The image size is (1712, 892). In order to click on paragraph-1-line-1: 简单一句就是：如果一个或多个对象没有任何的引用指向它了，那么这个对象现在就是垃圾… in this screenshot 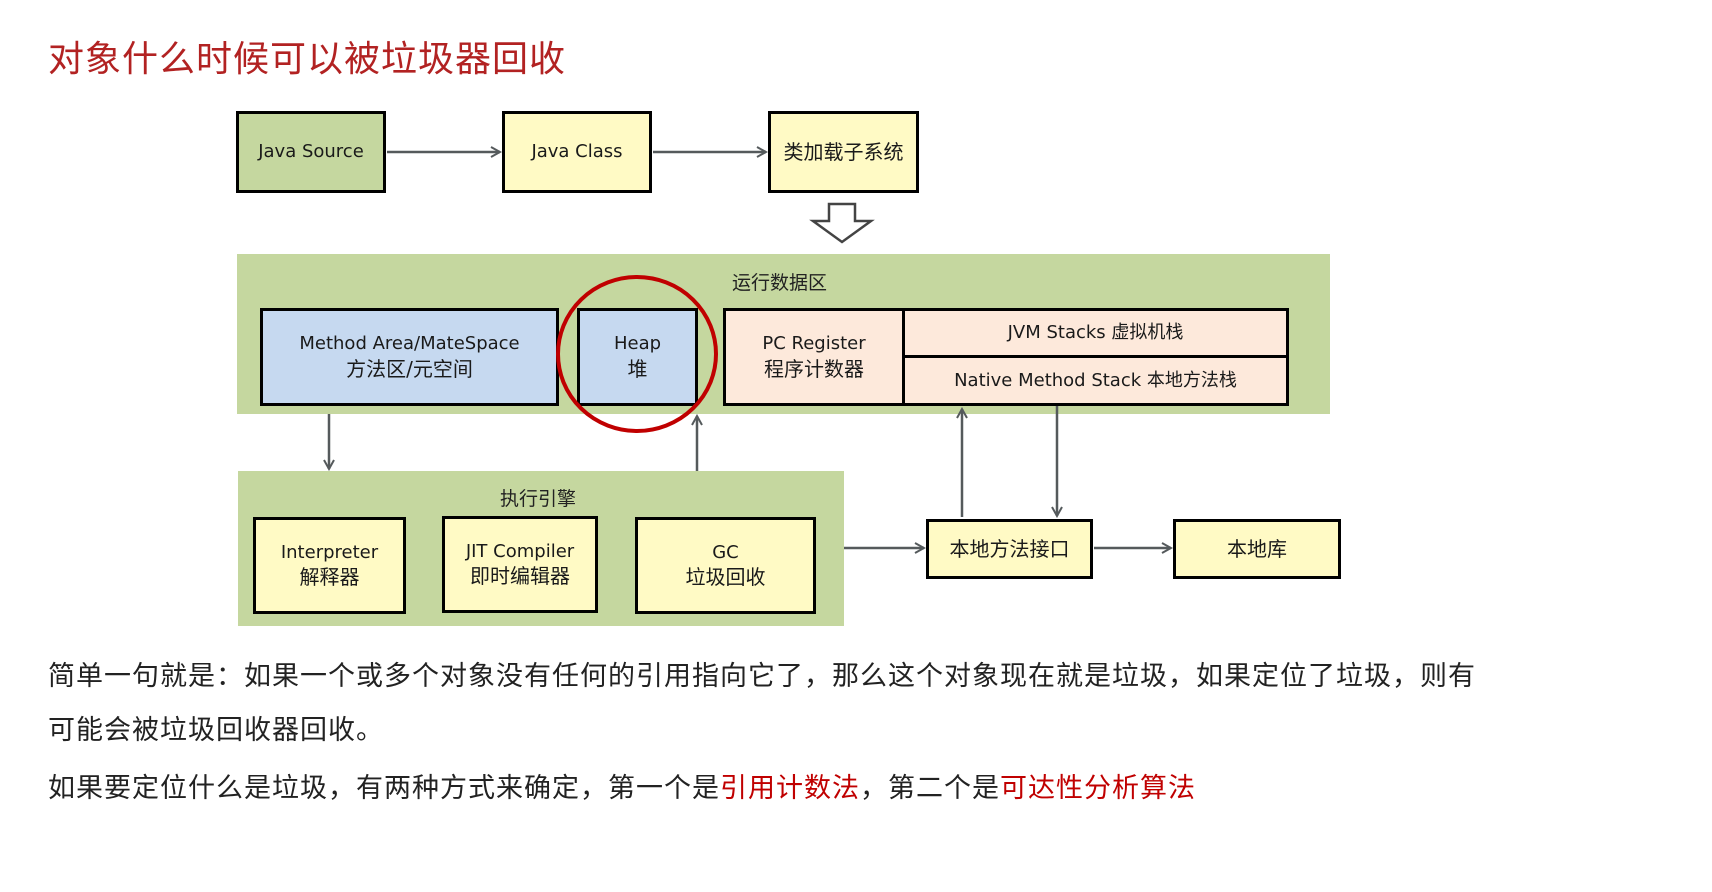, I will do `click(762, 676)`.